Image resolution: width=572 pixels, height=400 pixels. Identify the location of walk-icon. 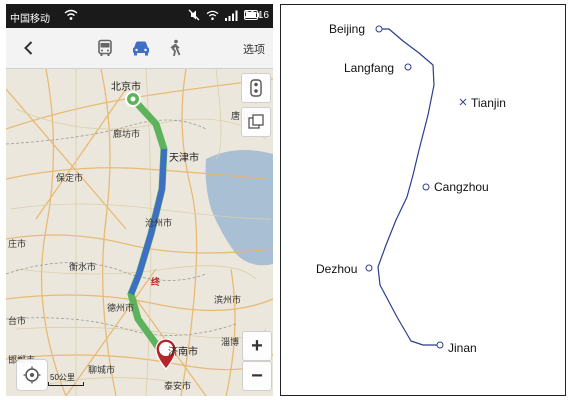
(175, 48).